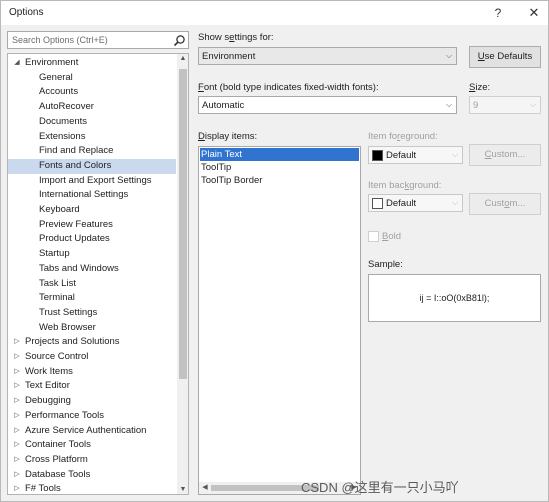 Image resolution: width=549 pixels, height=502 pixels. I want to click on tree-item: Terminal, so click(92, 298).